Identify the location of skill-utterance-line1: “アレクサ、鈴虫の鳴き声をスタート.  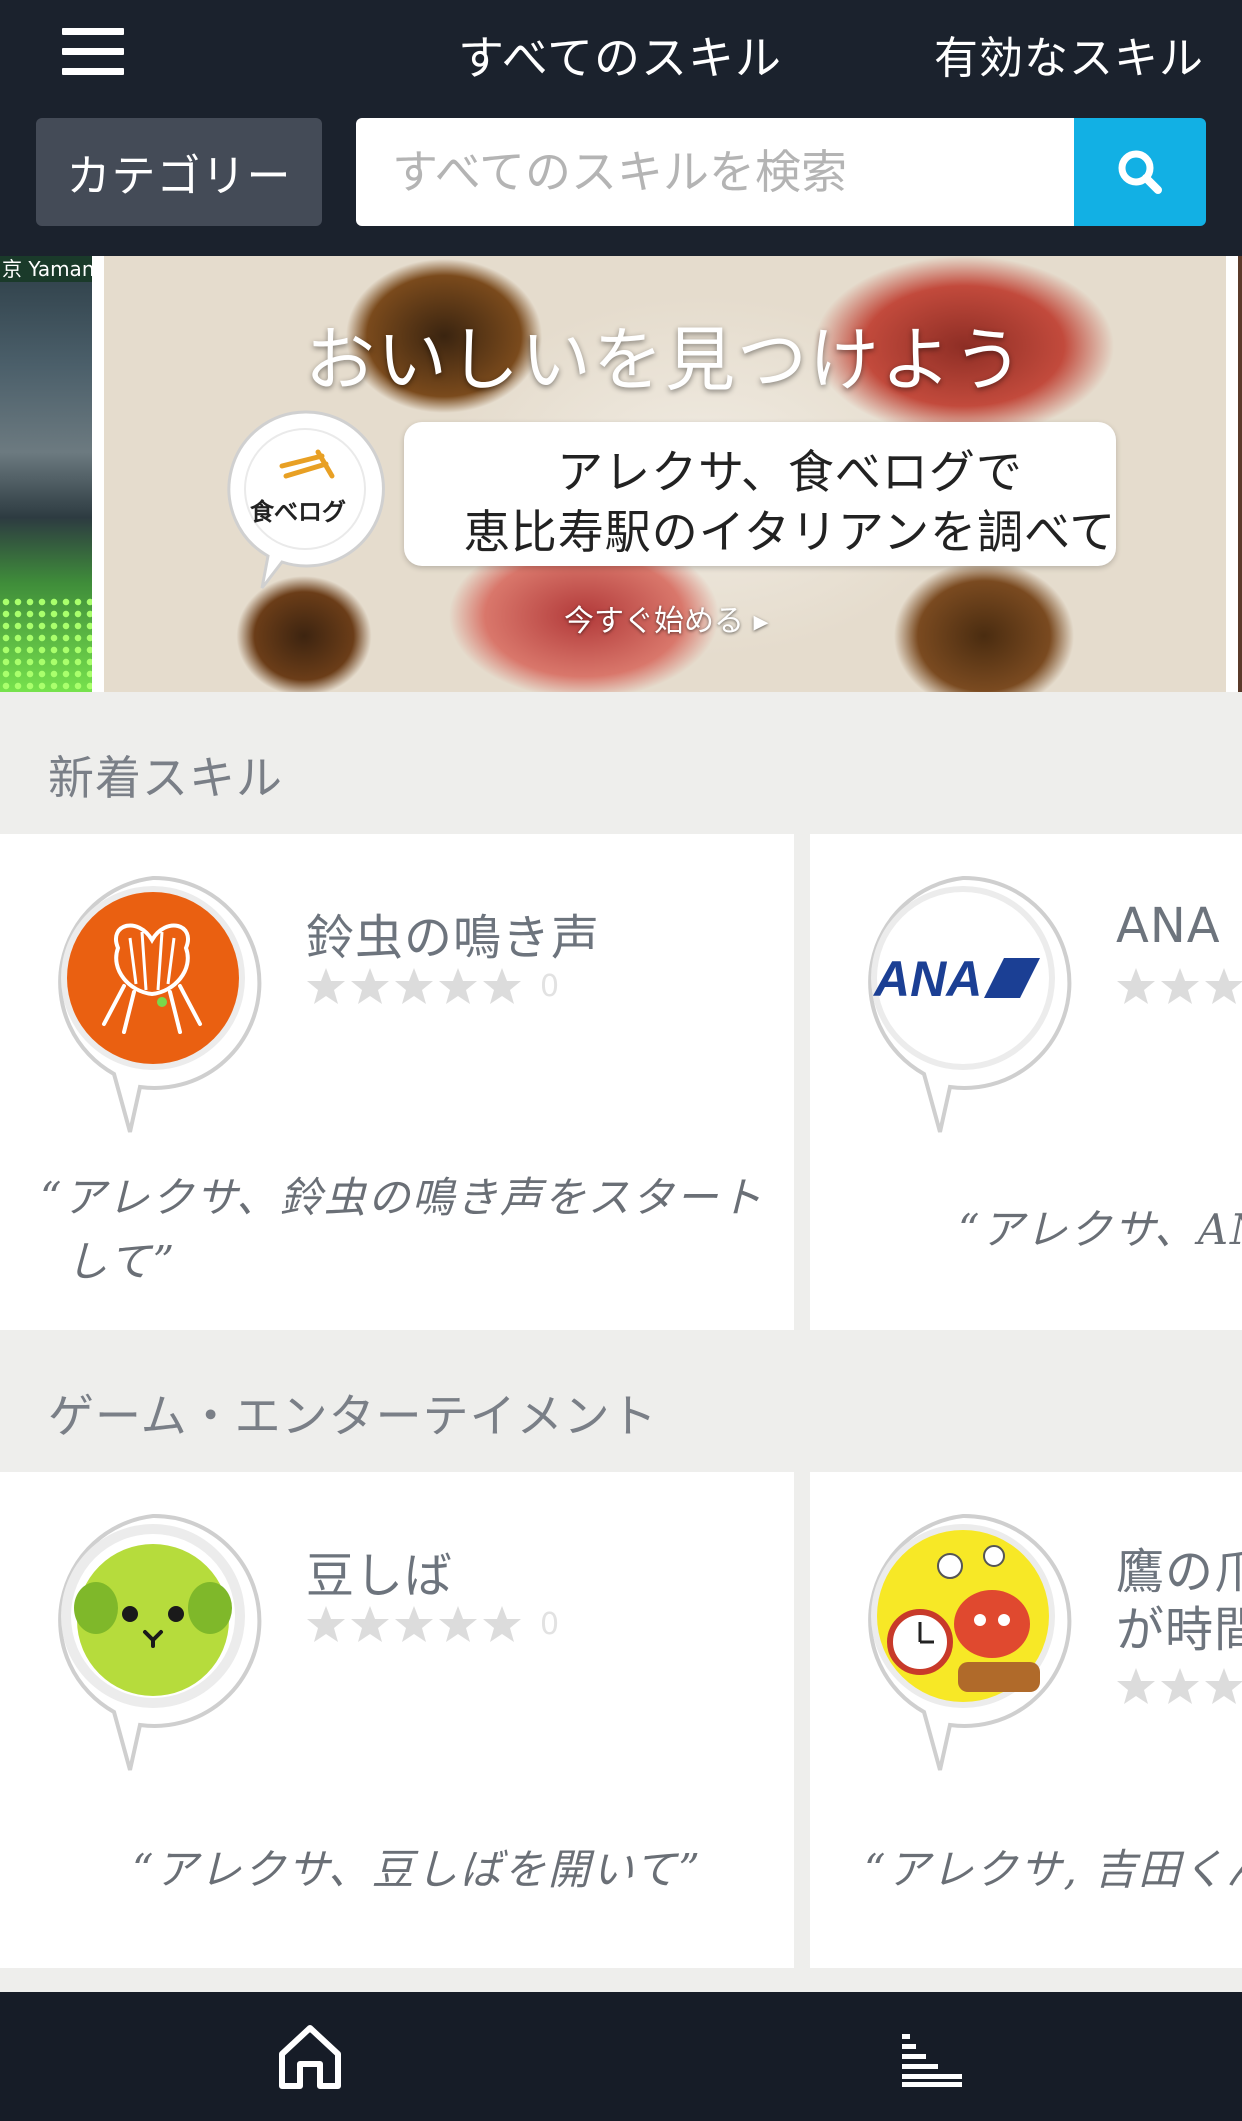
(402, 1197).